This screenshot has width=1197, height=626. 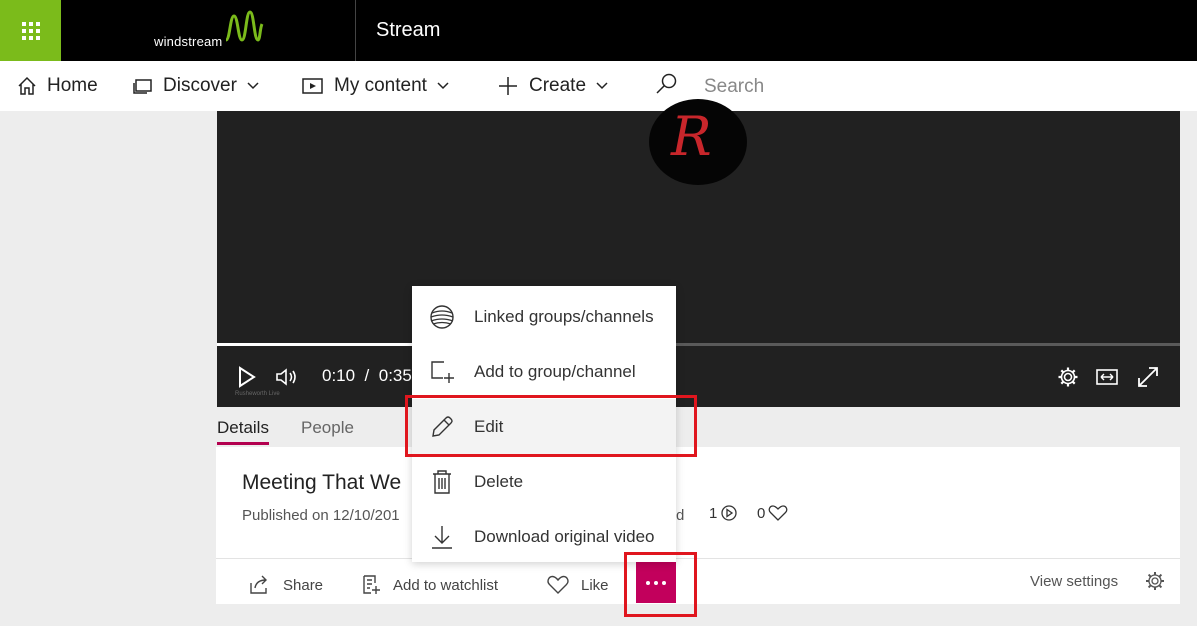 What do you see at coordinates (555, 371) in the screenshot?
I see `menu-item-label: Add to group/channel` at bounding box center [555, 371].